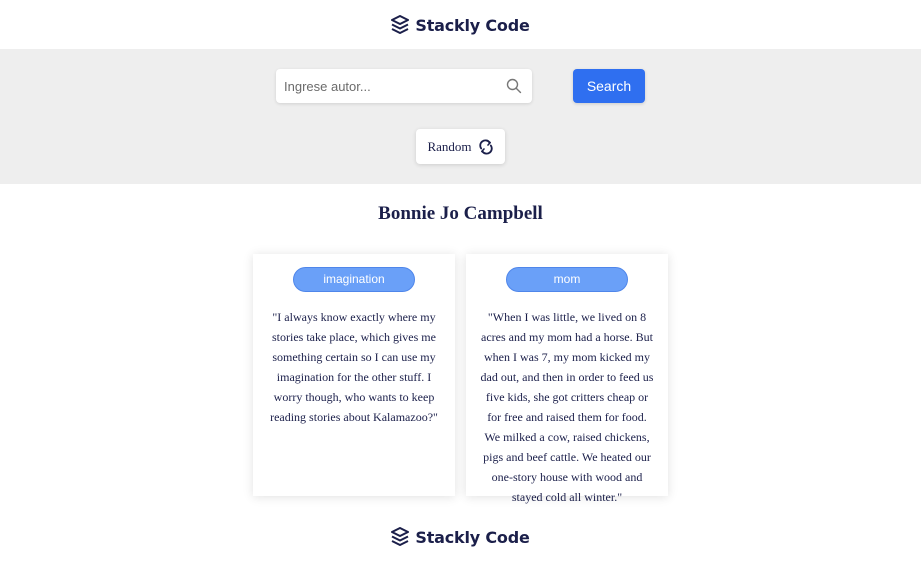 The width and height of the screenshot is (921, 561). Describe the element at coordinates (460, 213) in the screenshot. I see `author-name: Bonnie Jo Campbell` at that location.